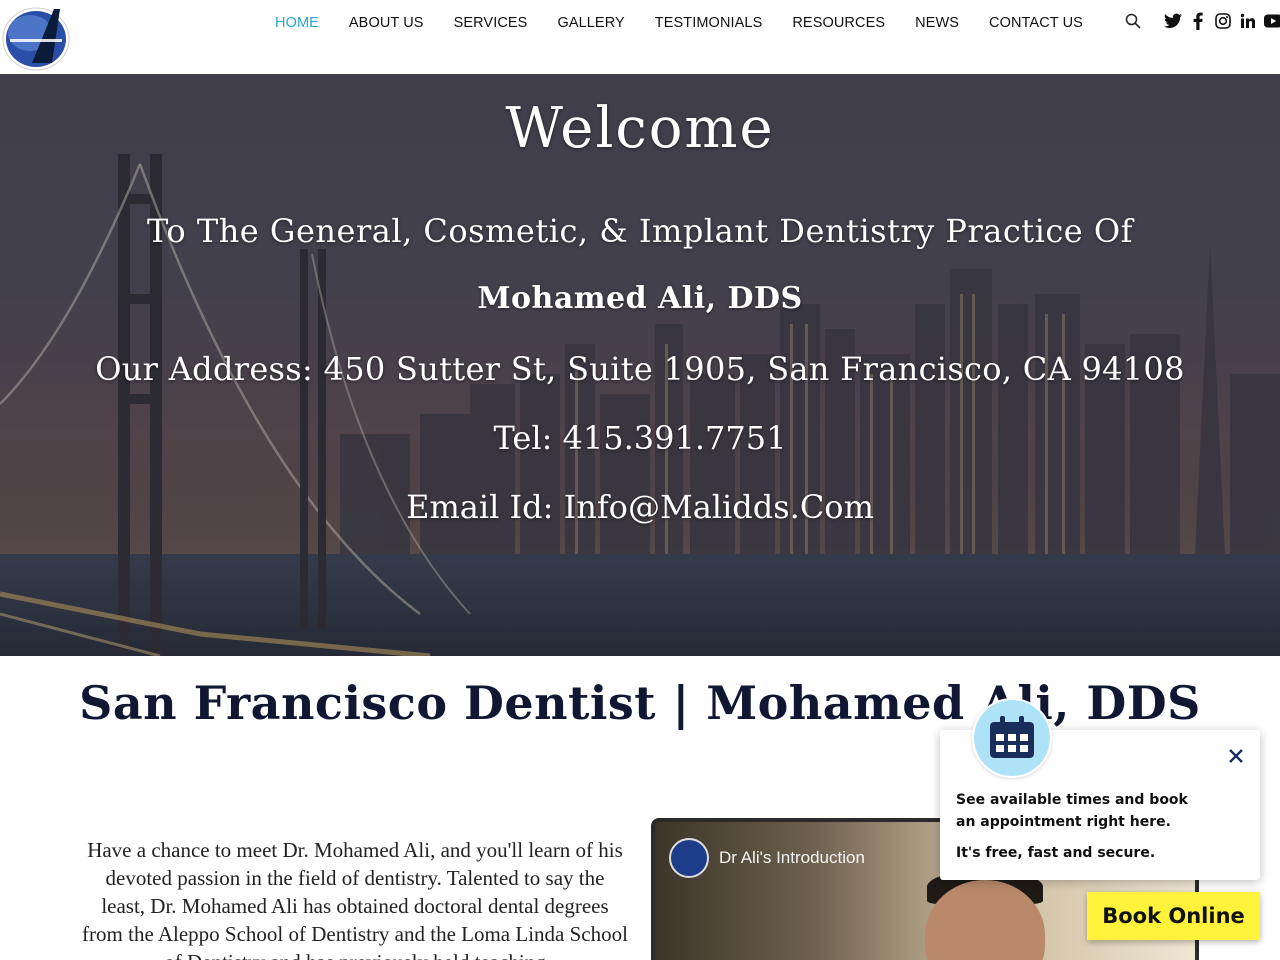 The image size is (1280, 960). Describe the element at coordinates (640, 438) in the screenshot. I see `hero-telephone: Tel: 415.391.7751` at that location.